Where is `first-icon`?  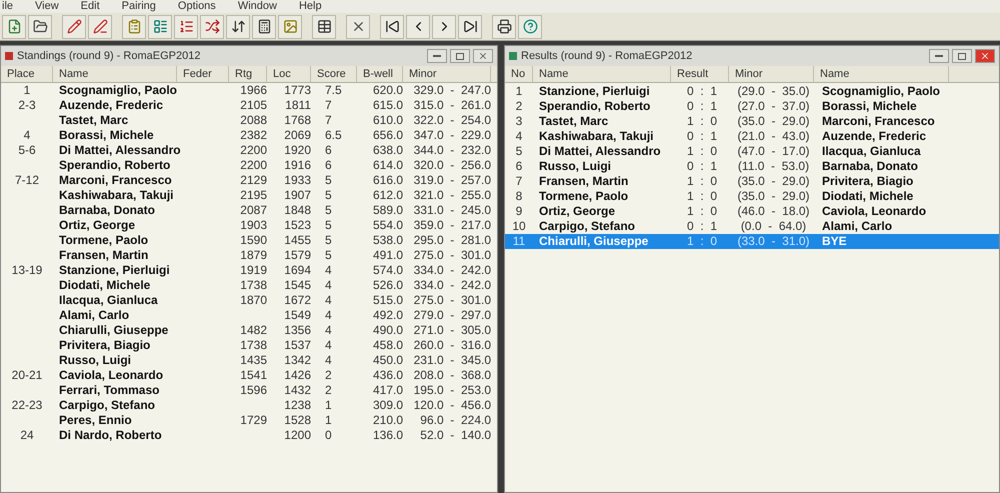 first-icon is located at coordinates (392, 26).